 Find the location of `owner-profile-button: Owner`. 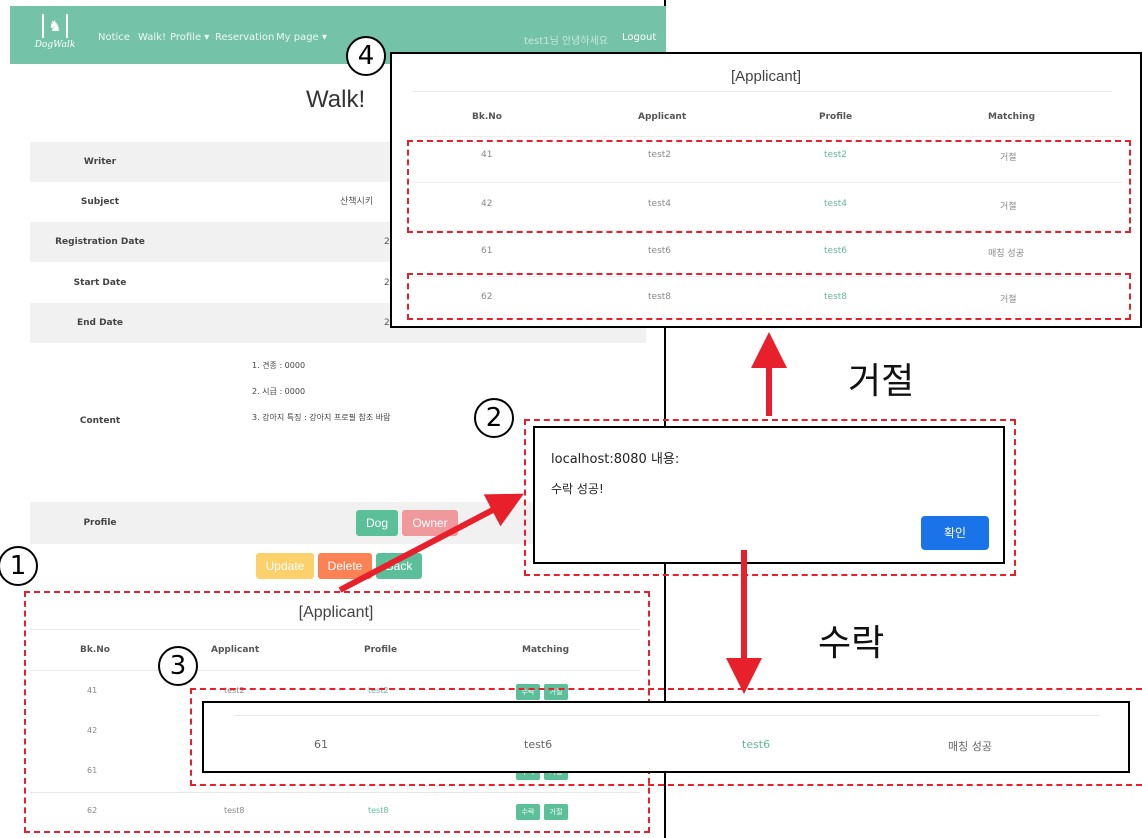

owner-profile-button: Owner is located at coordinates (430, 523).